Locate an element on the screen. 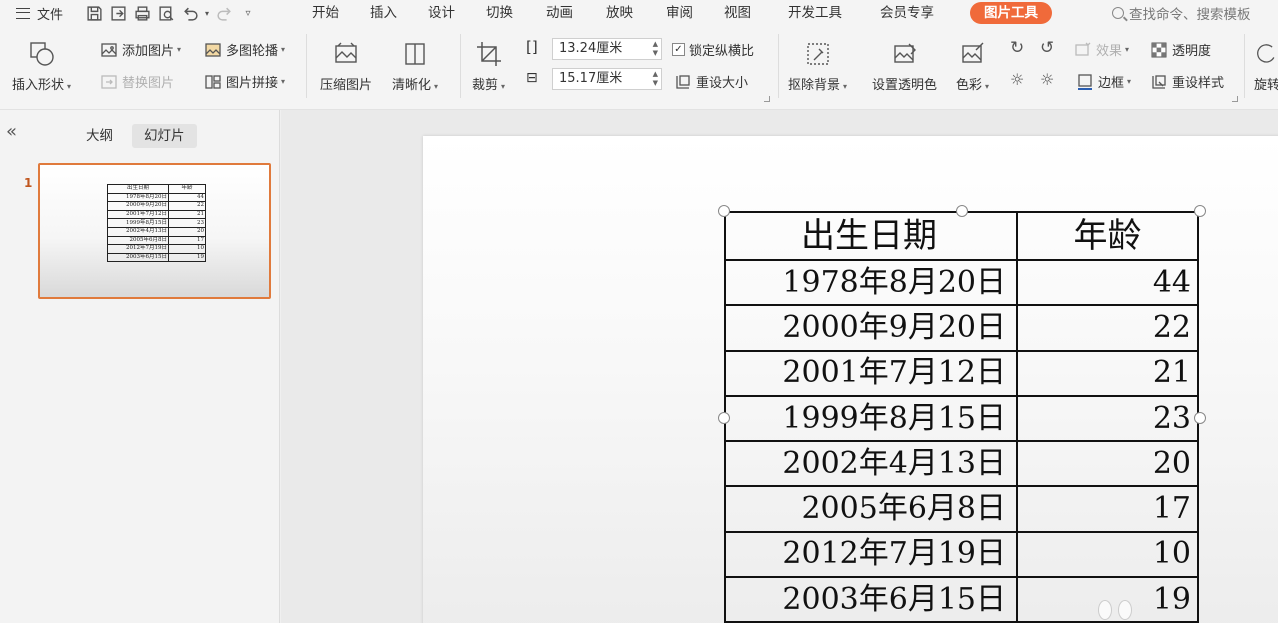  set-transparent-color-button: 设置透明色 is located at coordinates (904, 65).